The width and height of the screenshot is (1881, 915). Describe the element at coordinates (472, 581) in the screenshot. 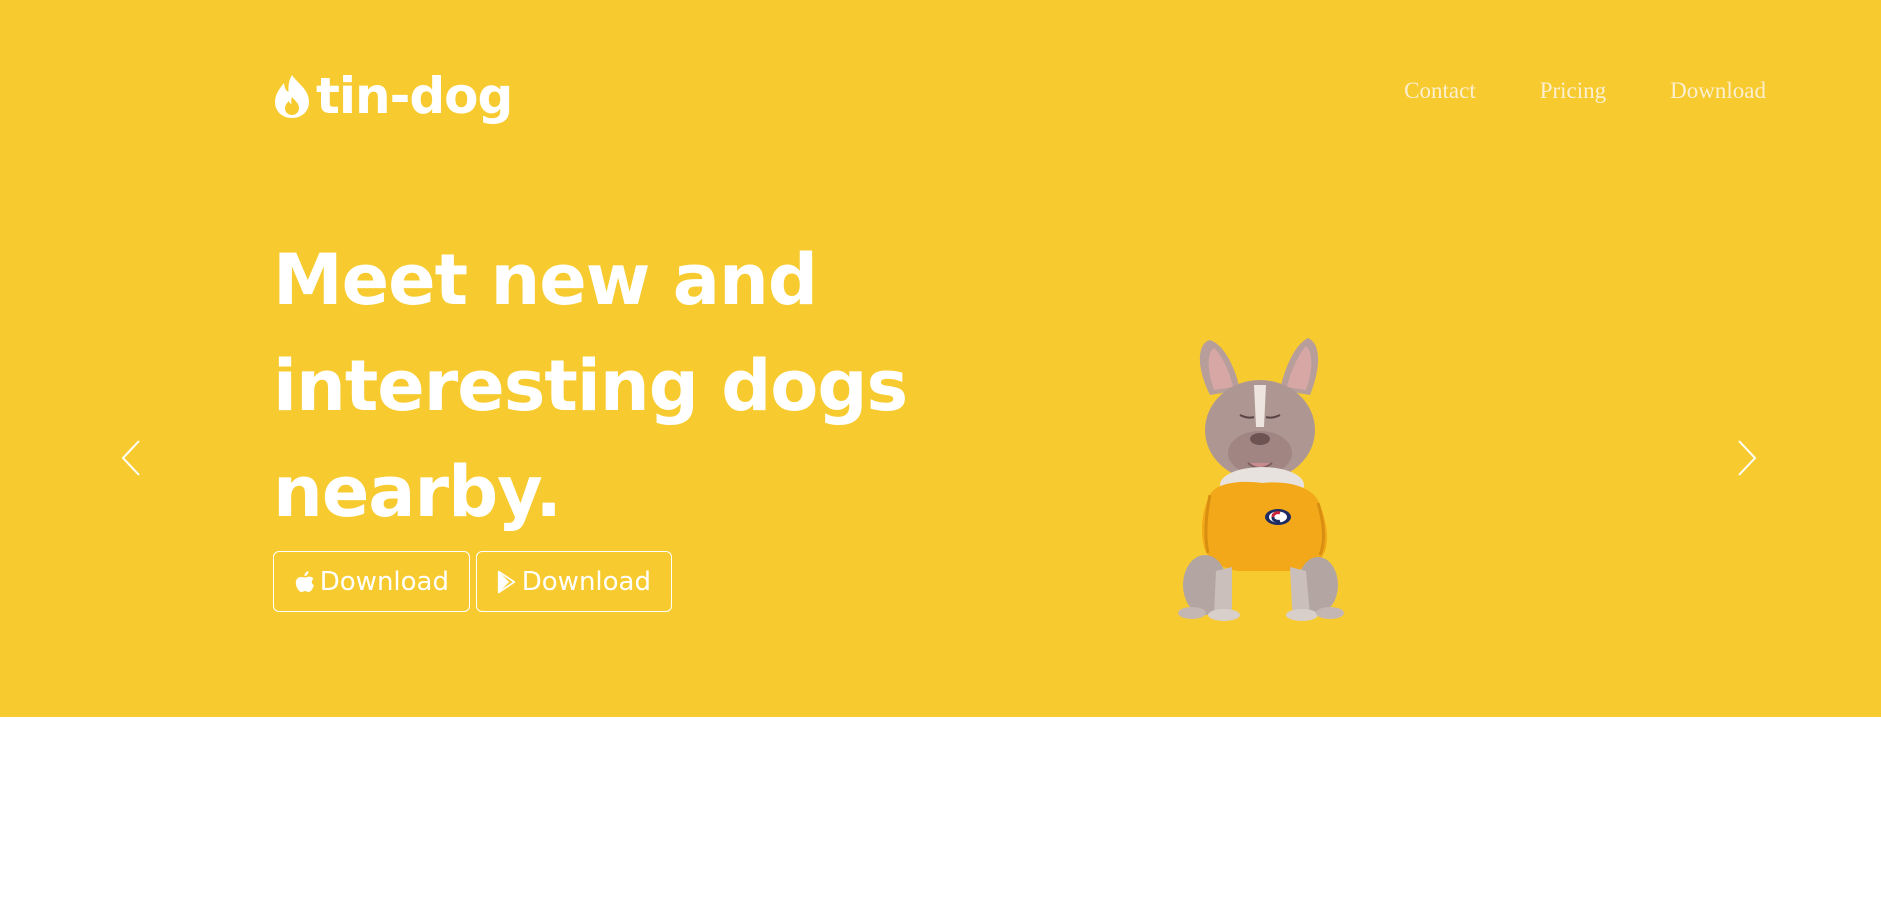

I see `download-buttons: Download Download` at that location.